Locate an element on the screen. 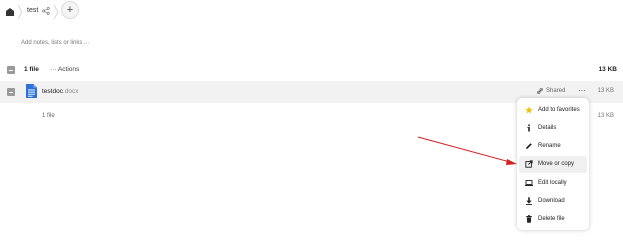 This screenshot has width=623, height=245. menu-item-details: Details is located at coordinates (553, 128).